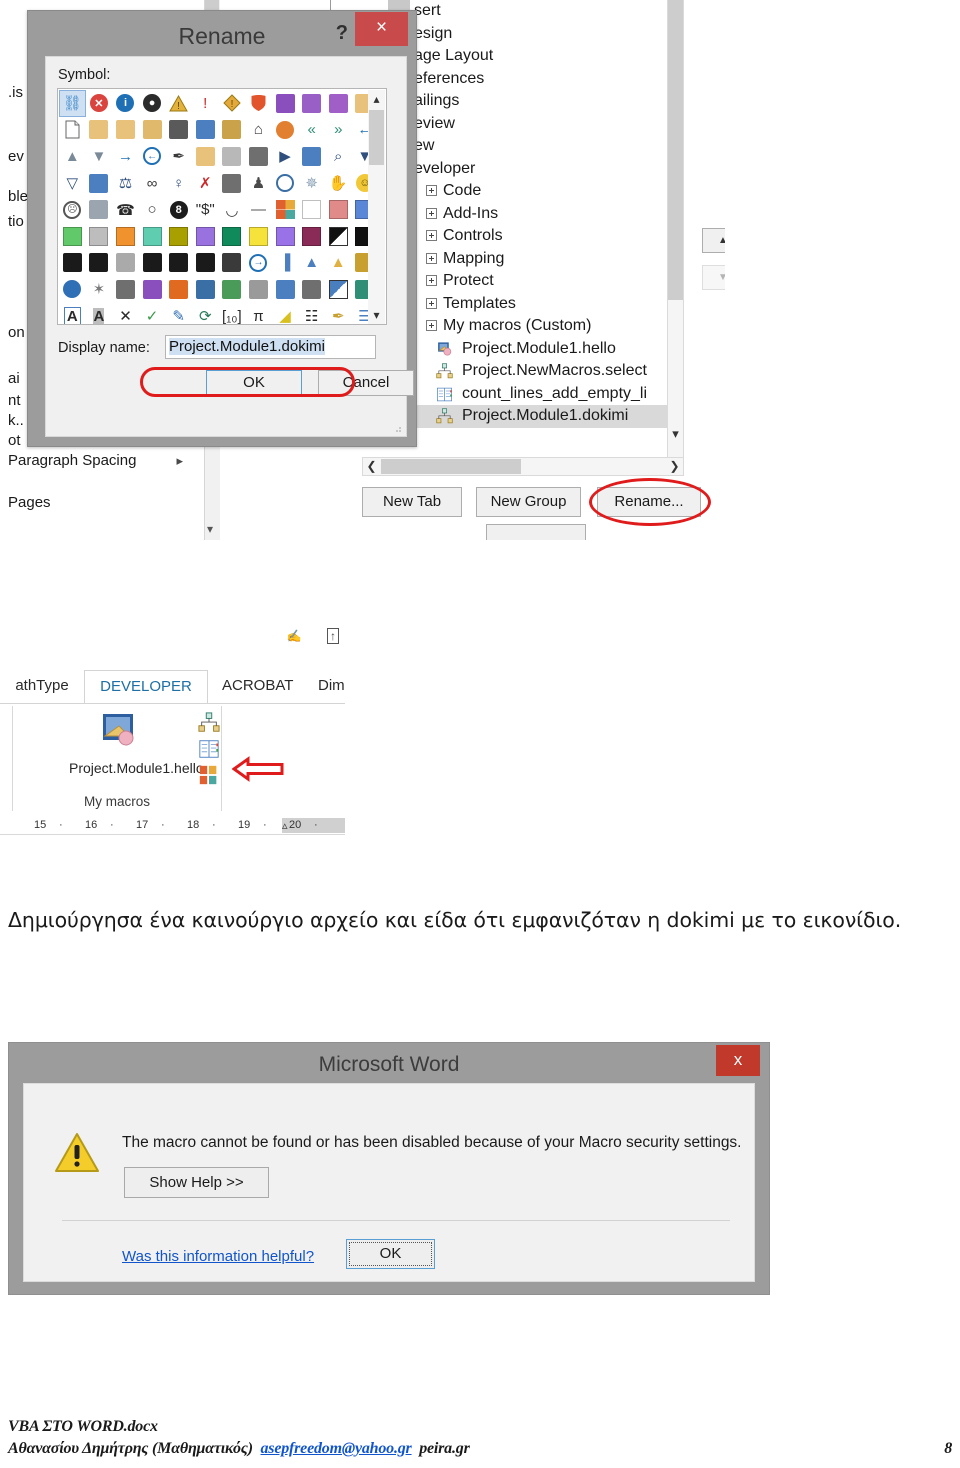 This screenshot has width=960, height=1468. Describe the element at coordinates (210, 529) in the screenshot. I see `chevron-down-icon: ▾` at that location.